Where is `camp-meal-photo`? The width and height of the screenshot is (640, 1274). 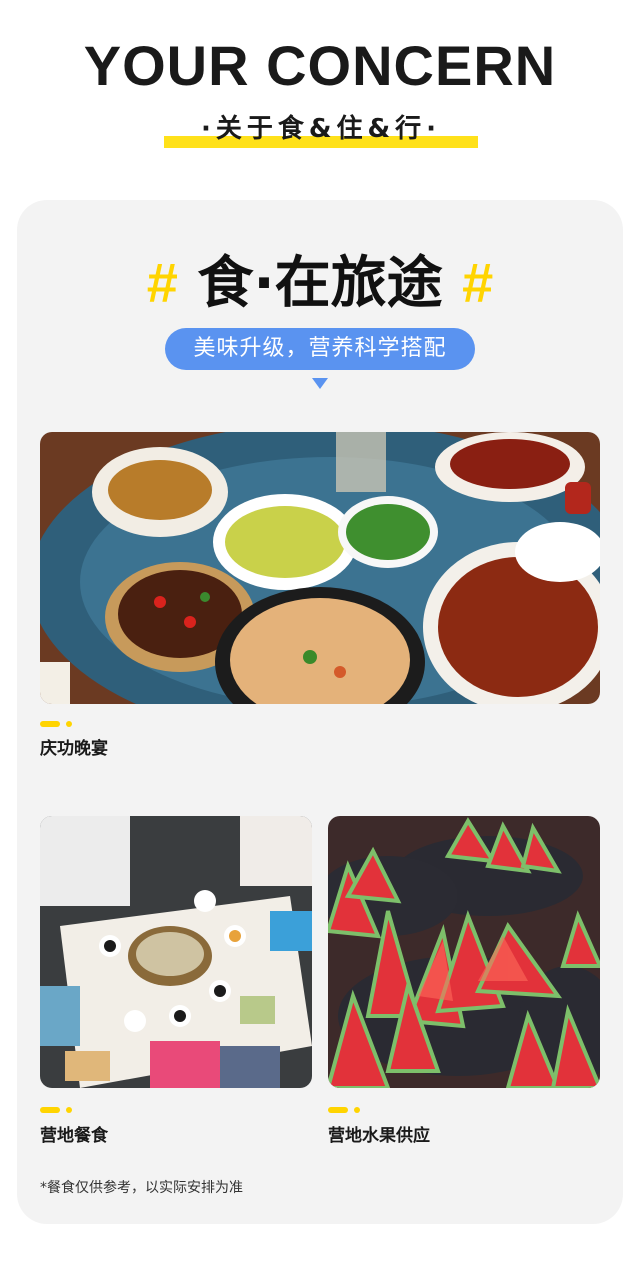 camp-meal-photo is located at coordinates (176, 952).